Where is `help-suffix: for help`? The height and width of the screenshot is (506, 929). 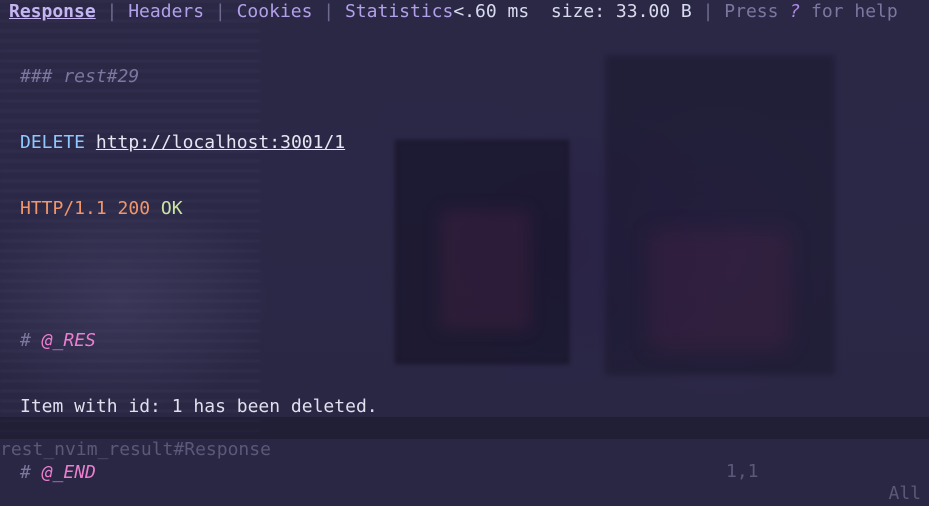
help-suffix: for help is located at coordinates (849, 11).